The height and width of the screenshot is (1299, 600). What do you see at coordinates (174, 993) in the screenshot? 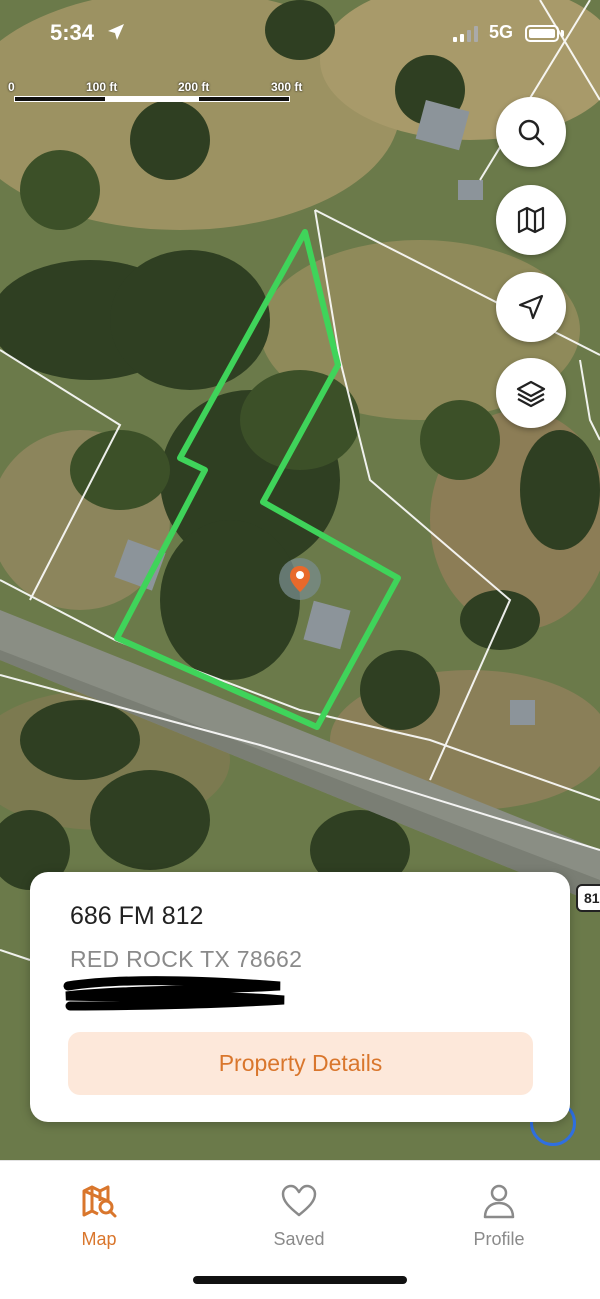
I see `redacted-owner-scribble` at bounding box center [174, 993].